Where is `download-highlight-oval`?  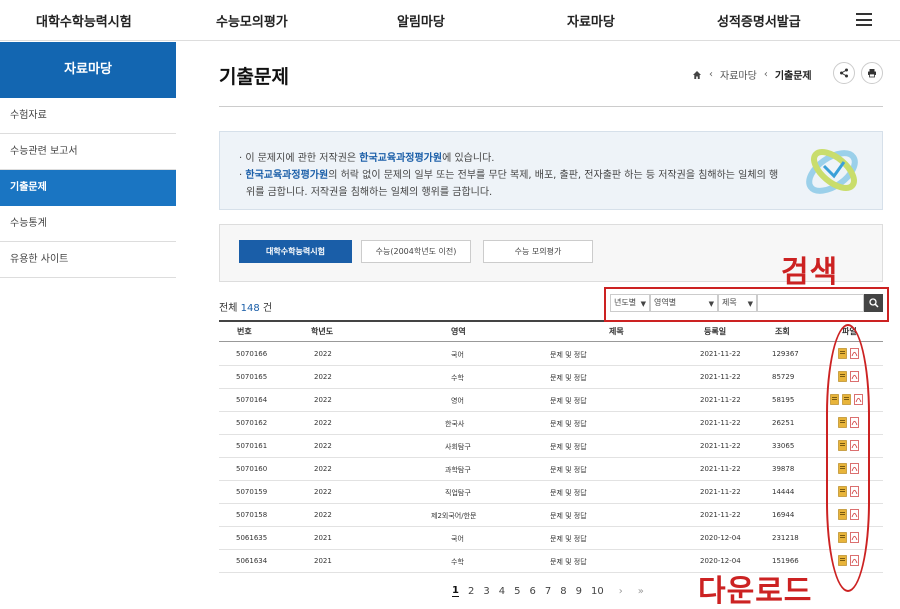 download-highlight-oval is located at coordinates (848, 458).